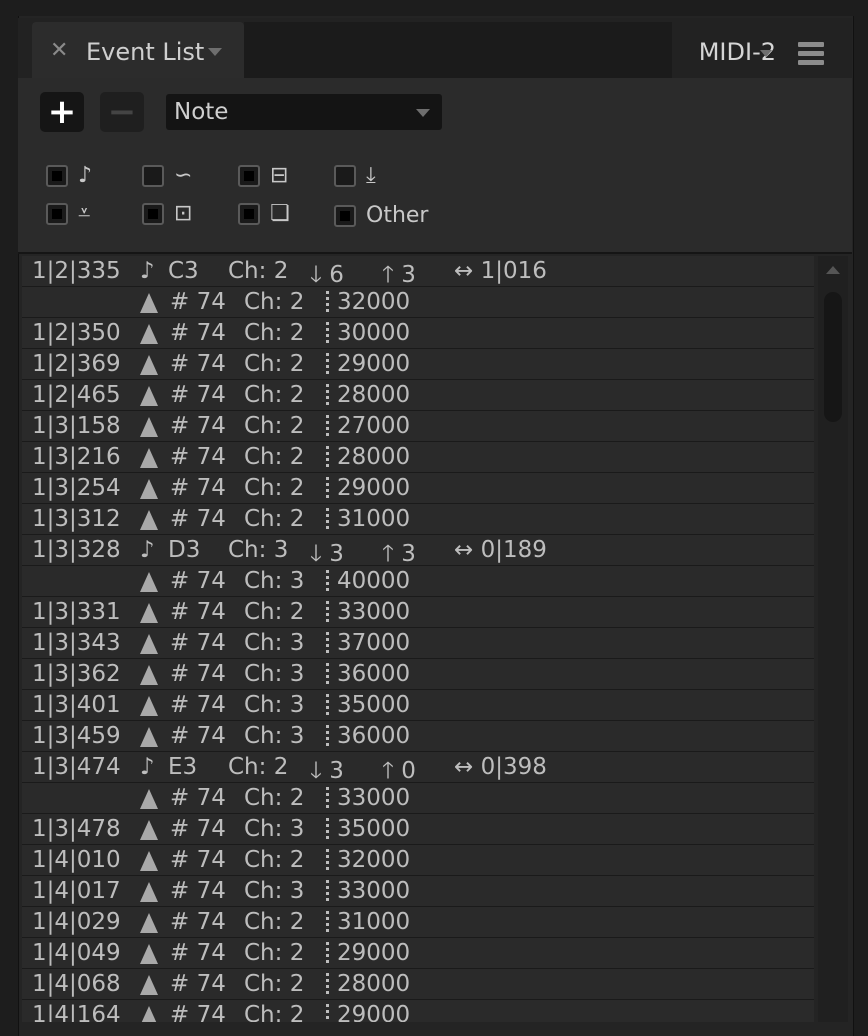 The height and width of the screenshot is (1036, 868). Describe the element at coordinates (418, 736) in the screenshot. I see `controller-event-row: 1|3|459 # 74 Ch: 3 36000` at that location.